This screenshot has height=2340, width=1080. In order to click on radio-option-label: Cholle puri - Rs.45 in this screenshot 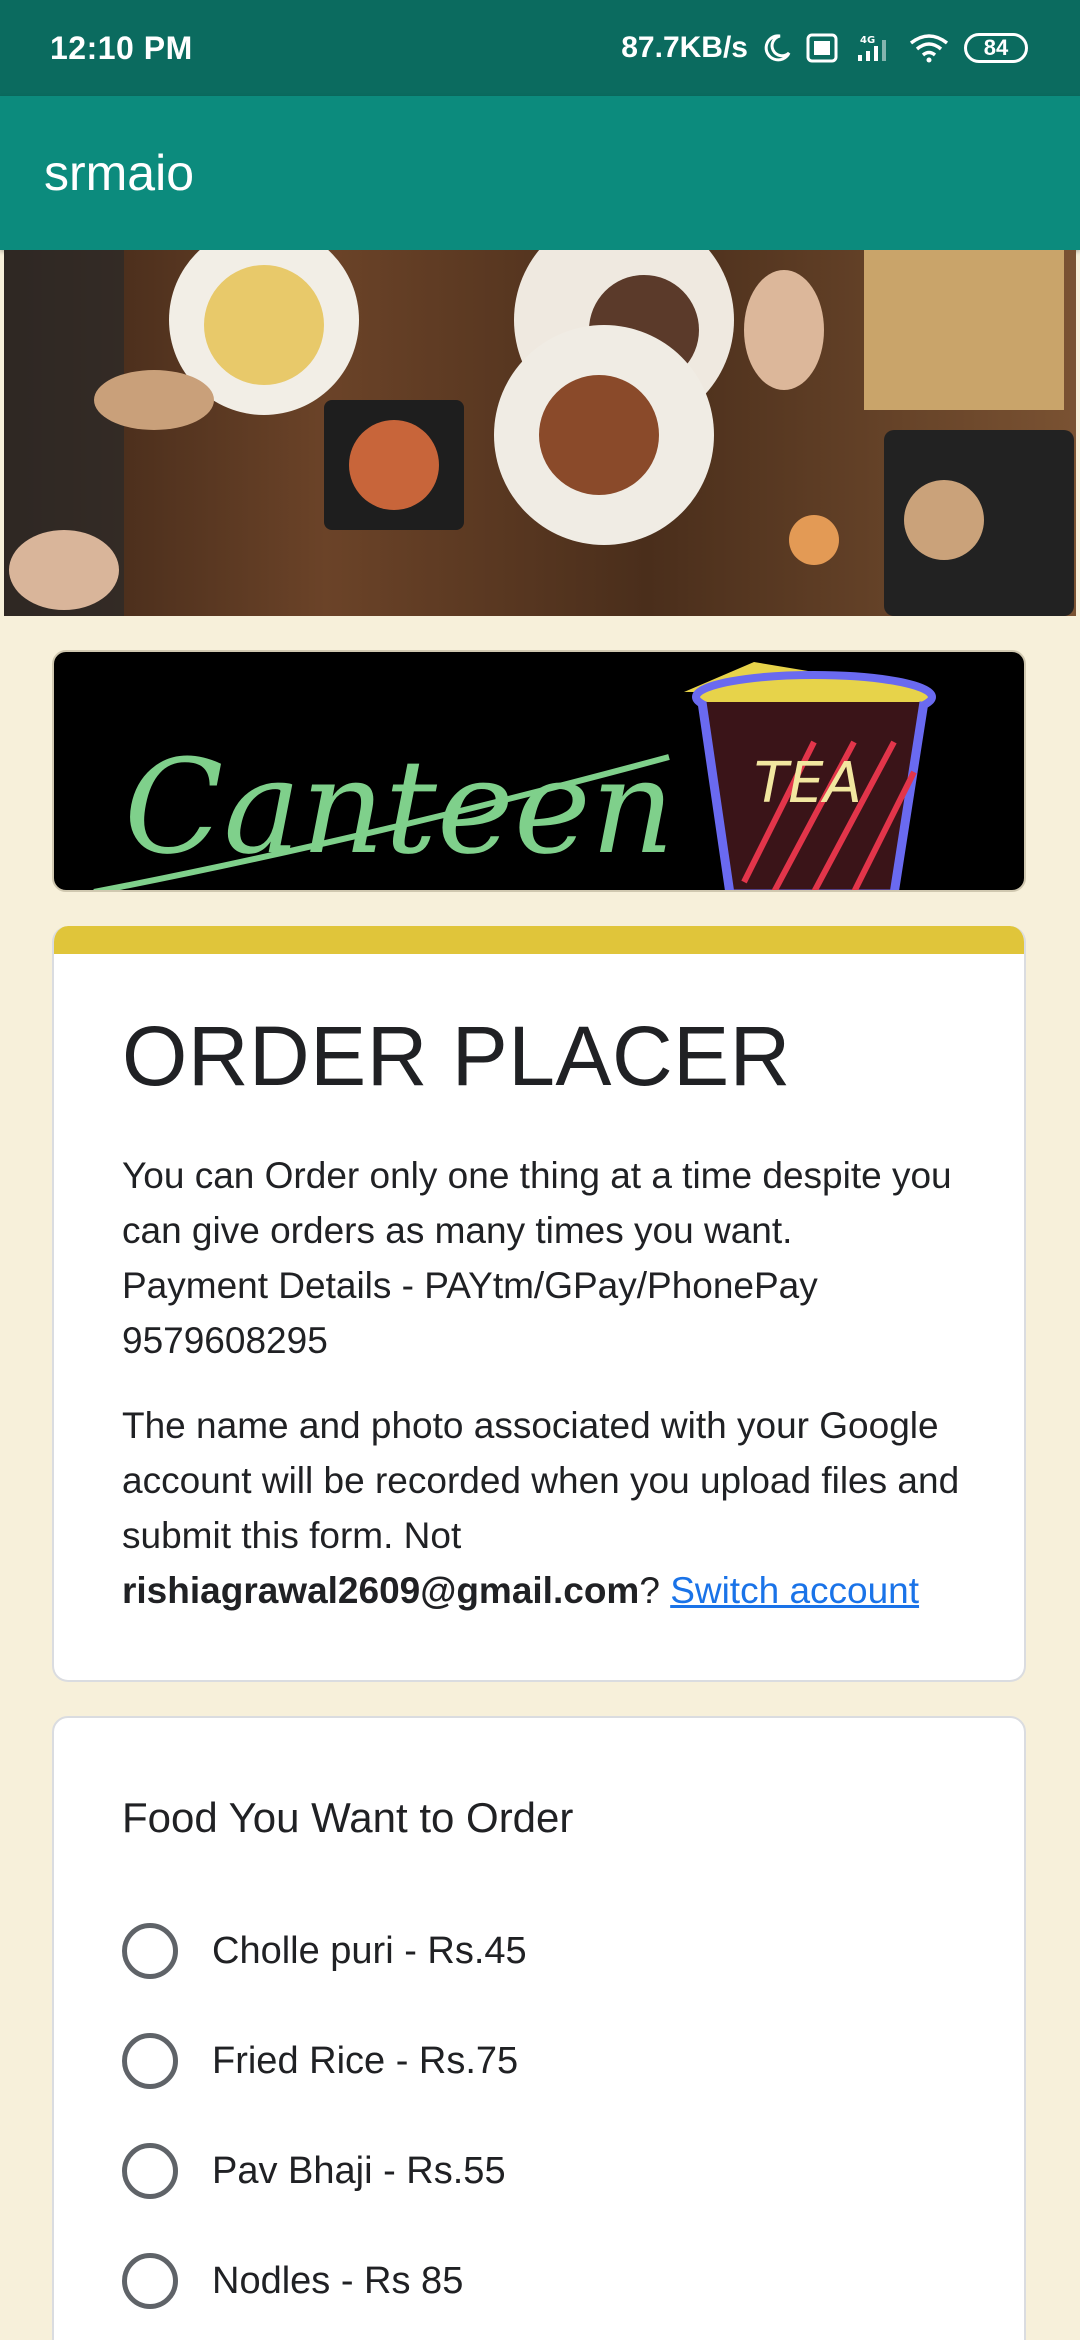, I will do `click(369, 1950)`.